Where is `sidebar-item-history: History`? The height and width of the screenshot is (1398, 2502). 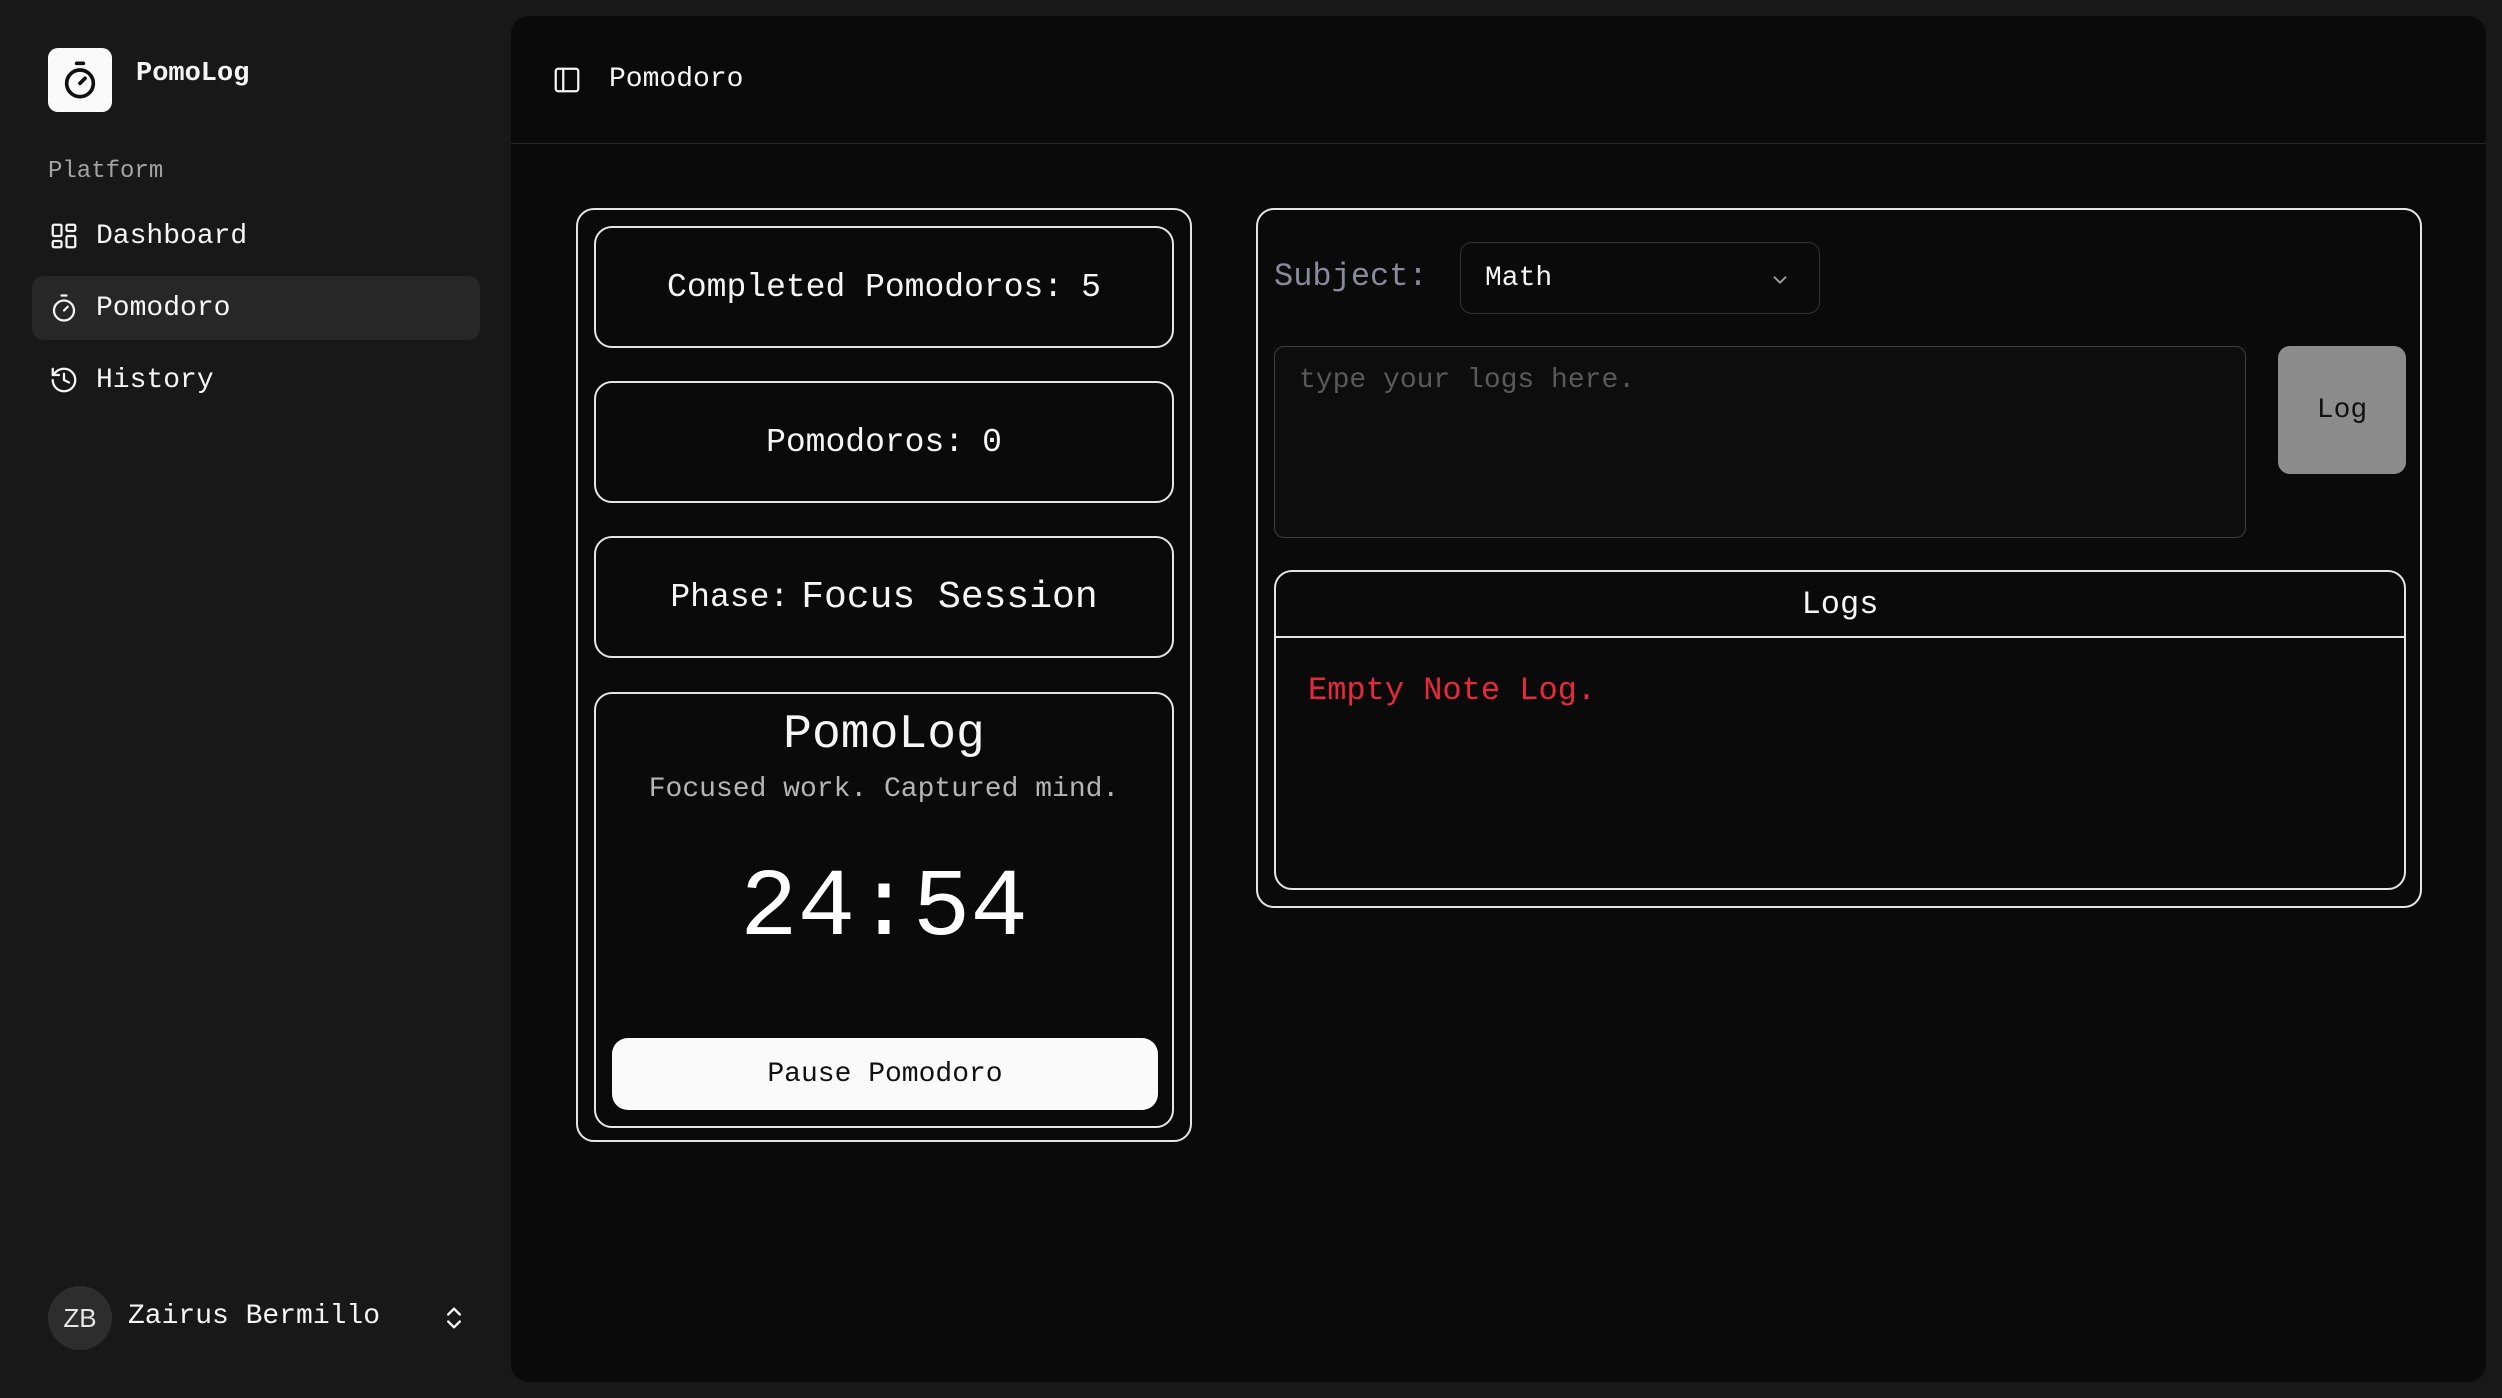 sidebar-item-history: History is located at coordinates (256, 380).